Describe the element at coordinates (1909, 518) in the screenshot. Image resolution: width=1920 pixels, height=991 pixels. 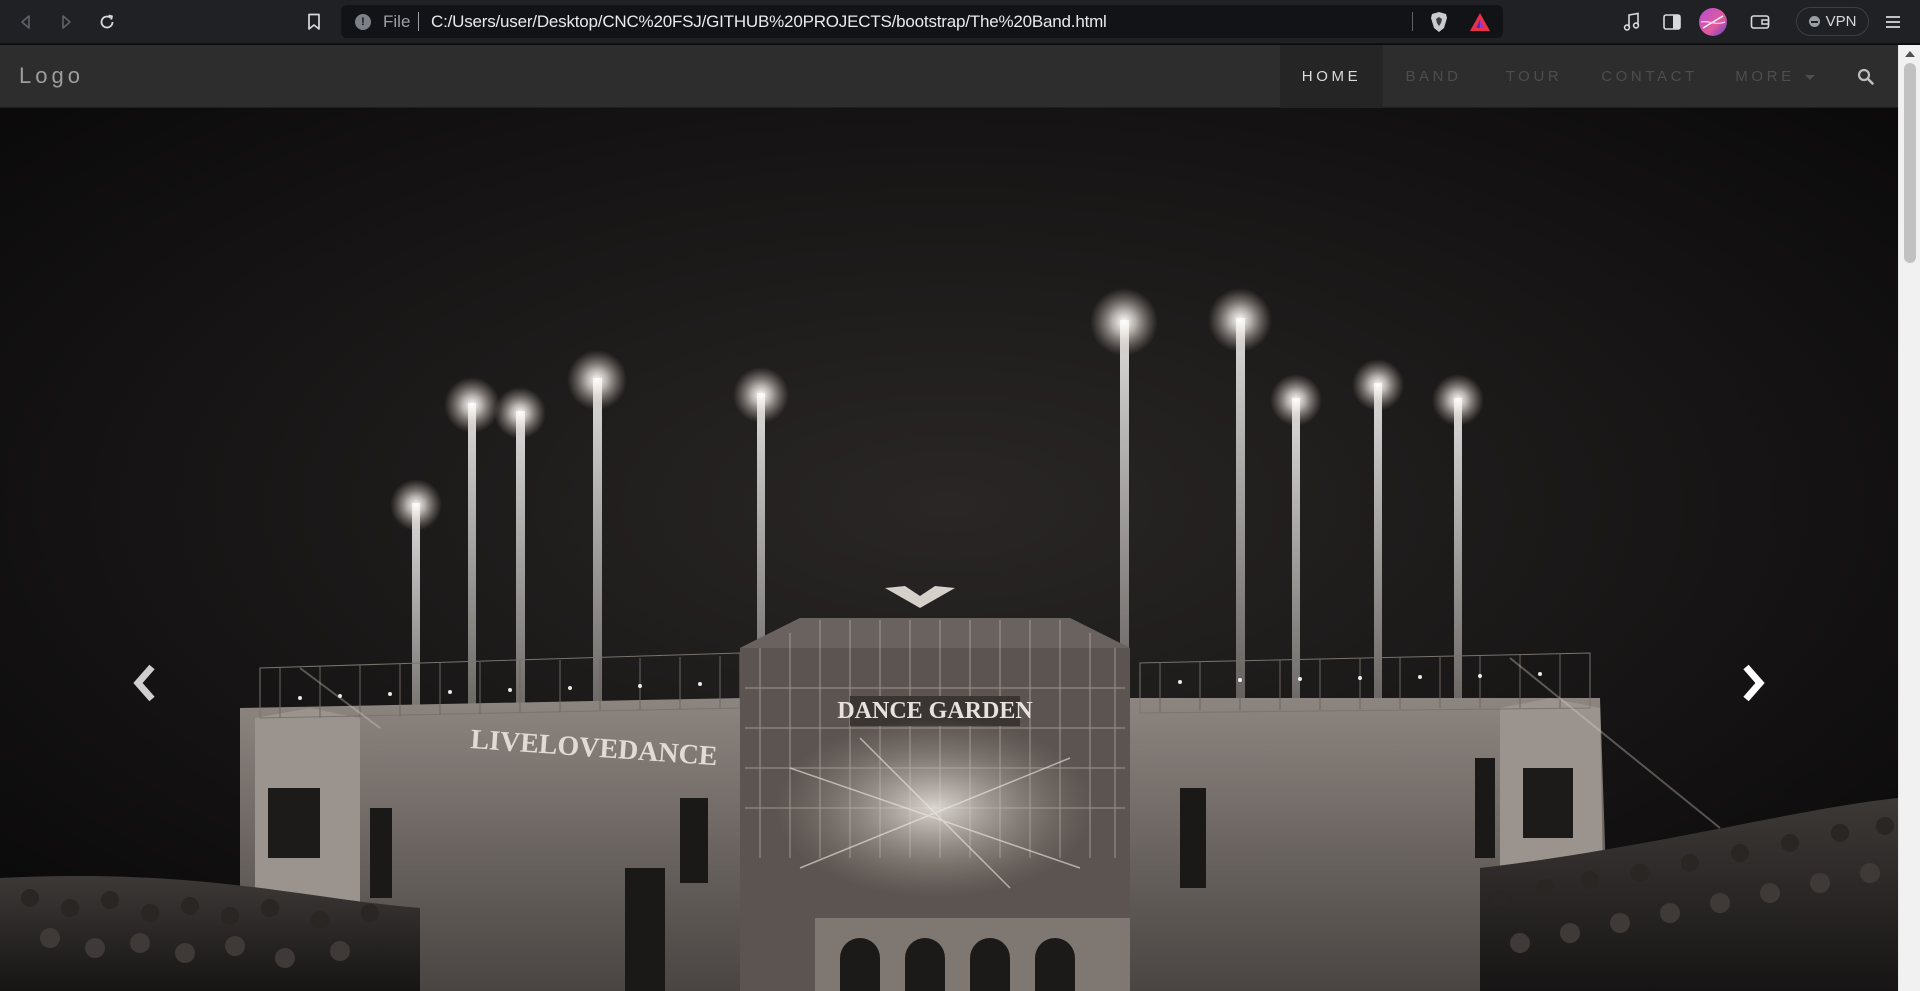
I see `page-scrollbar` at that location.